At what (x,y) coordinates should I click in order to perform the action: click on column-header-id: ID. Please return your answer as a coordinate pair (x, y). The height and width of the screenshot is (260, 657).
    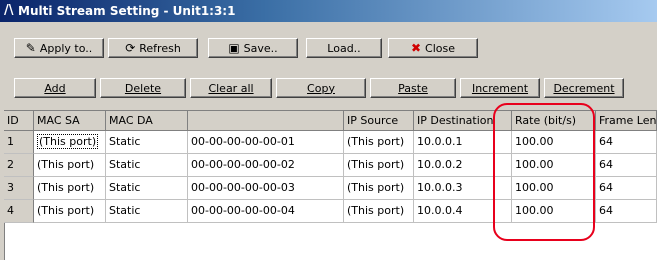
    Looking at the image, I should click on (19, 121).